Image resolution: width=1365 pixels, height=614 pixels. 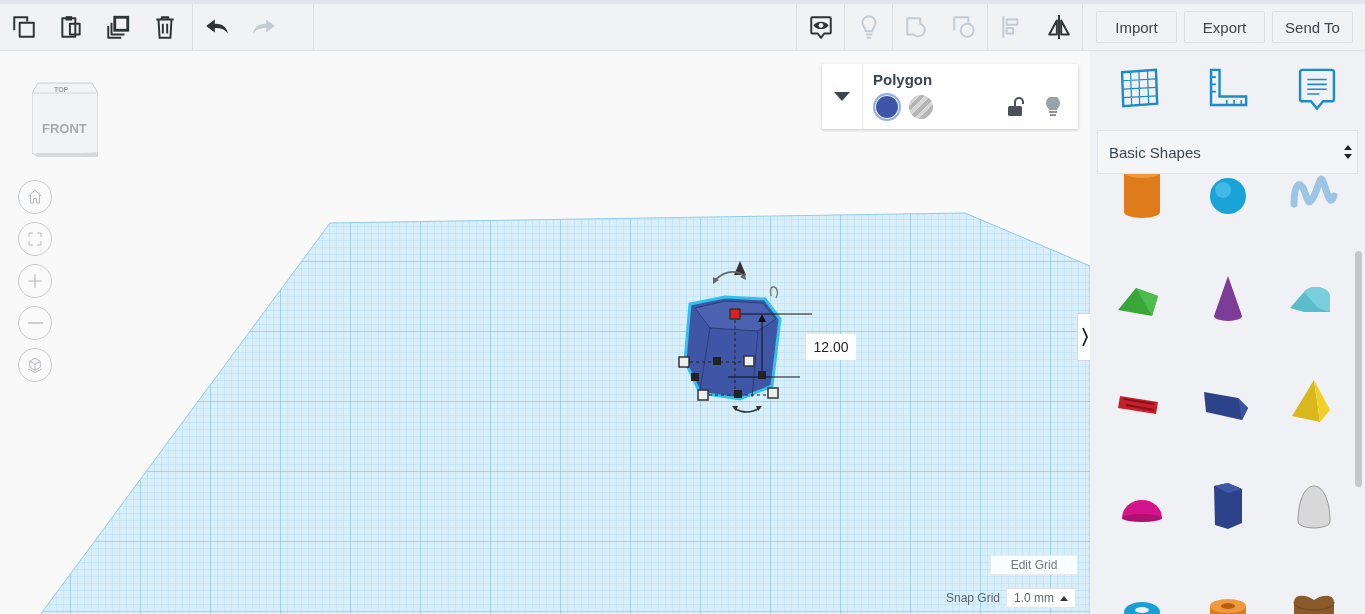 I want to click on light-bulb-icon, so click(x=1053, y=107).